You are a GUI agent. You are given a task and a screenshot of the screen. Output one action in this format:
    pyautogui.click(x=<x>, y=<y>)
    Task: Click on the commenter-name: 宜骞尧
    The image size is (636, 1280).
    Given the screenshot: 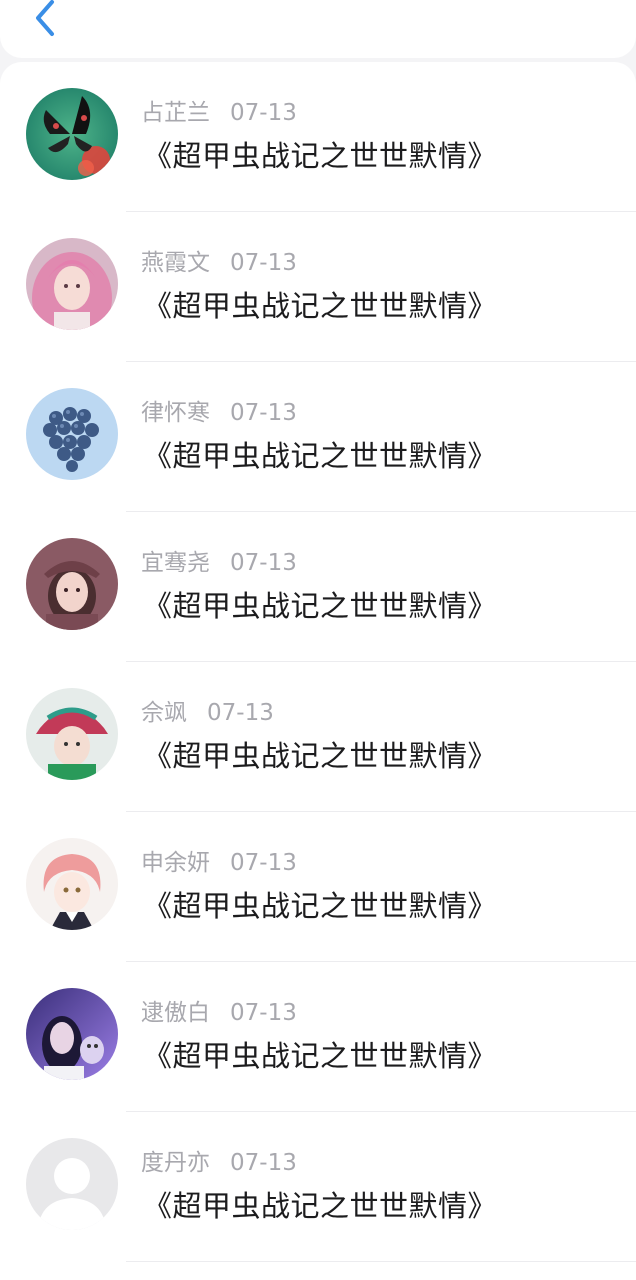 What is the action you would take?
    pyautogui.click(x=175, y=563)
    